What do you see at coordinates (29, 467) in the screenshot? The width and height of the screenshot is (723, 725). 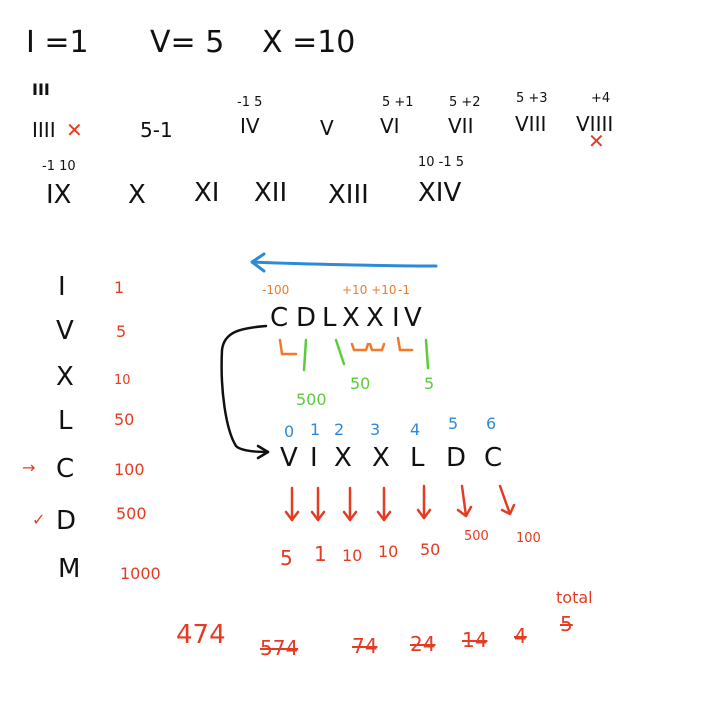 I see `pointer-arrow-icon: →` at bounding box center [29, 467].